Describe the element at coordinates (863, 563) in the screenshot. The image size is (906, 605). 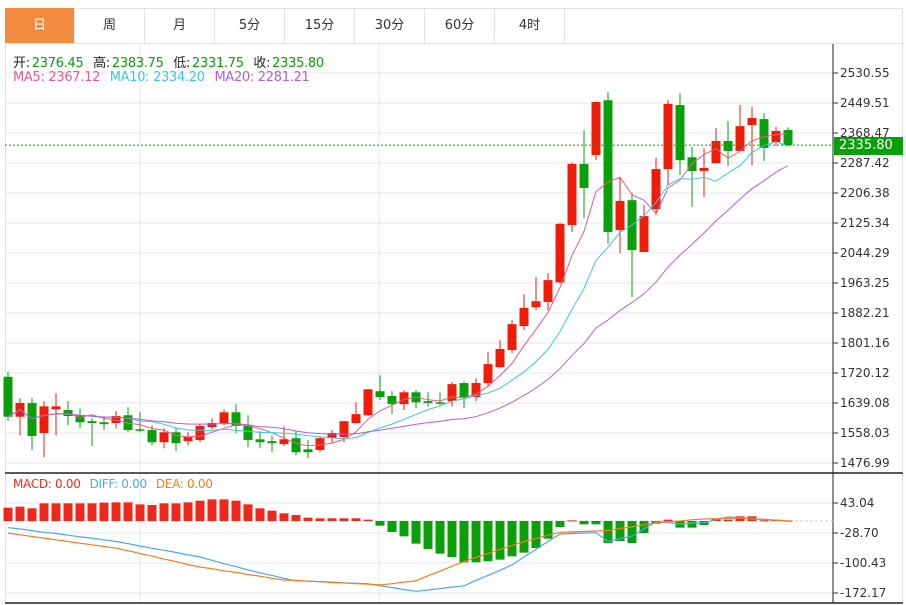
I see `macd-tick-label: -100.43` at that location.